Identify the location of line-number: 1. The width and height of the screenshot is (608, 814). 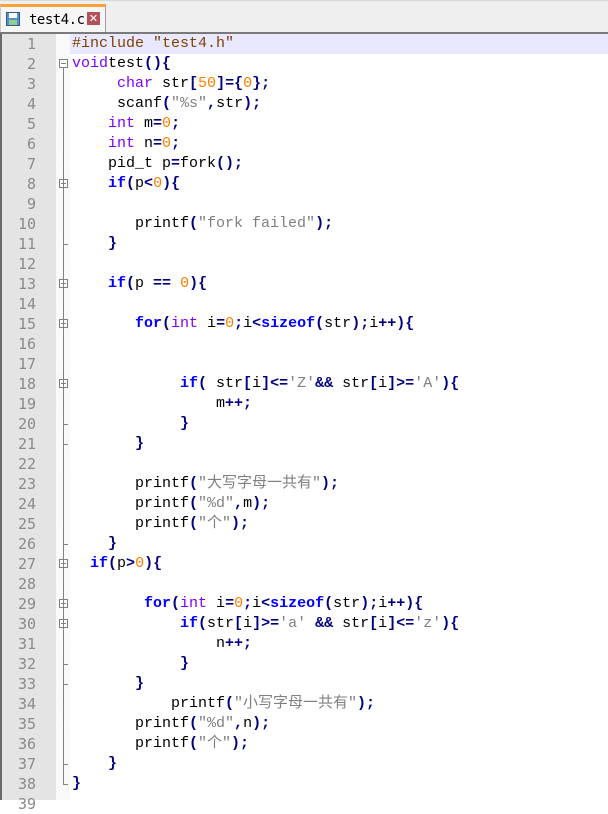
(31, 44).